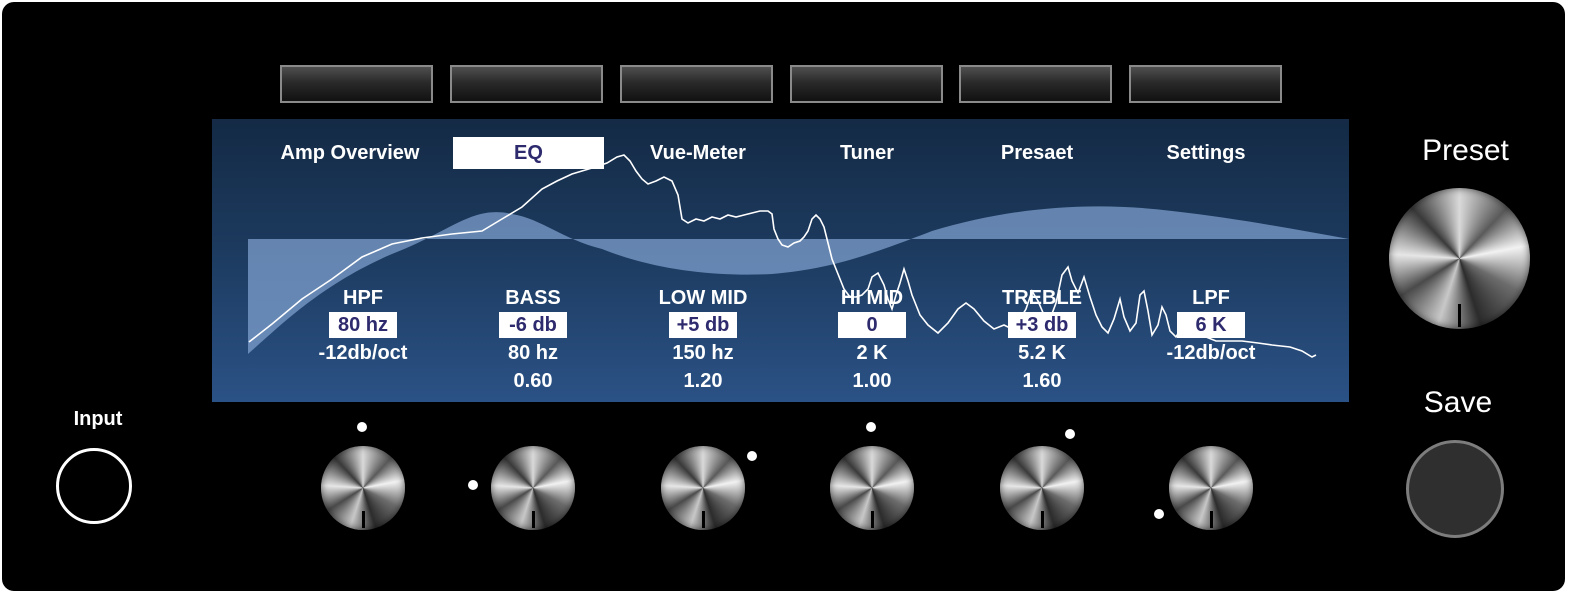  I want to click on band-low-mid: LOW MID +5 db 150 hz 1.20, so click(703, 339).